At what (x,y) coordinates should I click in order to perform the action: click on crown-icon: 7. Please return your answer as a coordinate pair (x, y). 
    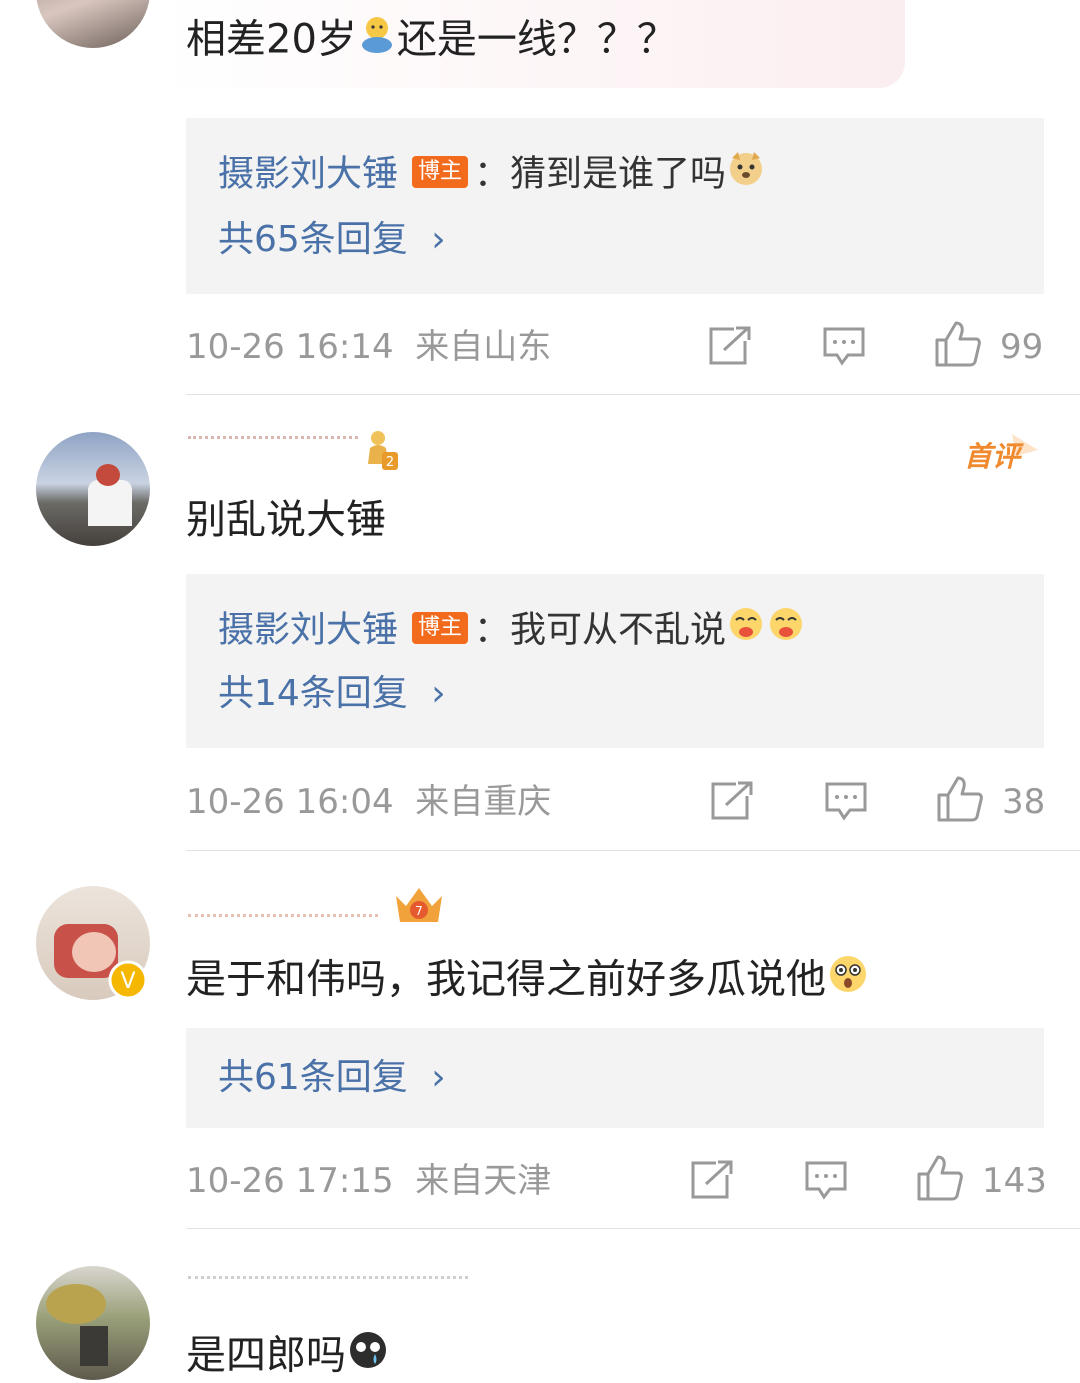
    Looking at the image, I should click on (419, 908).